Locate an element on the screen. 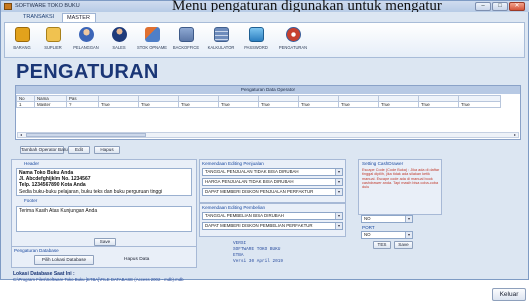  ribbon-label: BACKOFFICE is located at coordinates (186, 47).